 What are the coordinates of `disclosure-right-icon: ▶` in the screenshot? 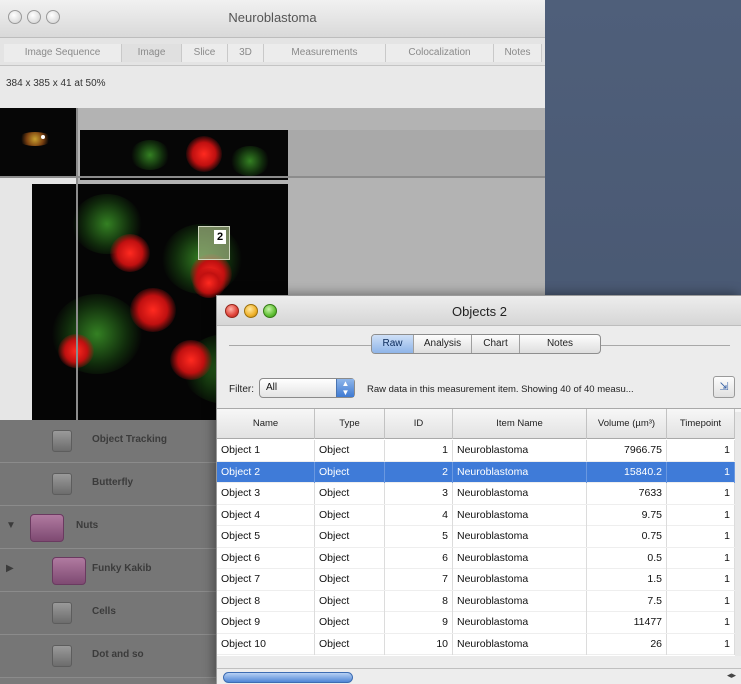 It's located at (10, 568).